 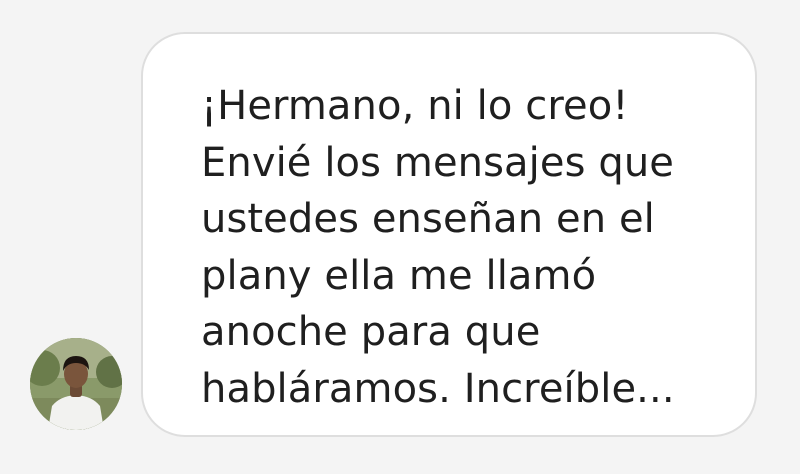 What do you see at coordinates (428, 219) in the screenshot?
I see `message-line-3: ustedes enseñan en el` at bounding box center [428, 219].